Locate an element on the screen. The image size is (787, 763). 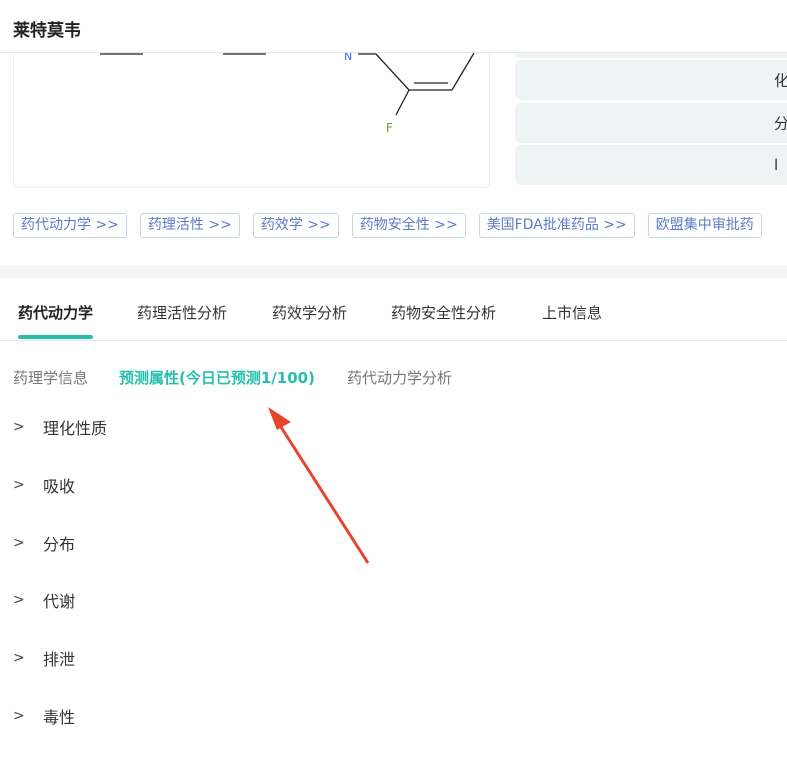
molecule-structure: N F is located at coordinates (251, 114).